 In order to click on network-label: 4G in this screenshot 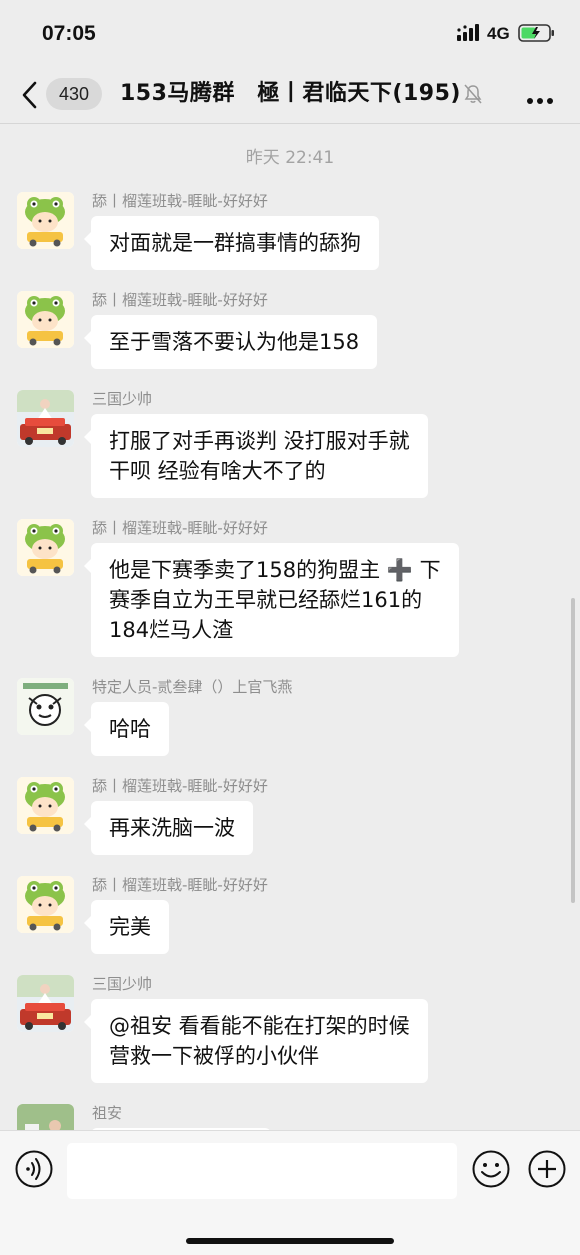, I will do `click(498, 33)`.